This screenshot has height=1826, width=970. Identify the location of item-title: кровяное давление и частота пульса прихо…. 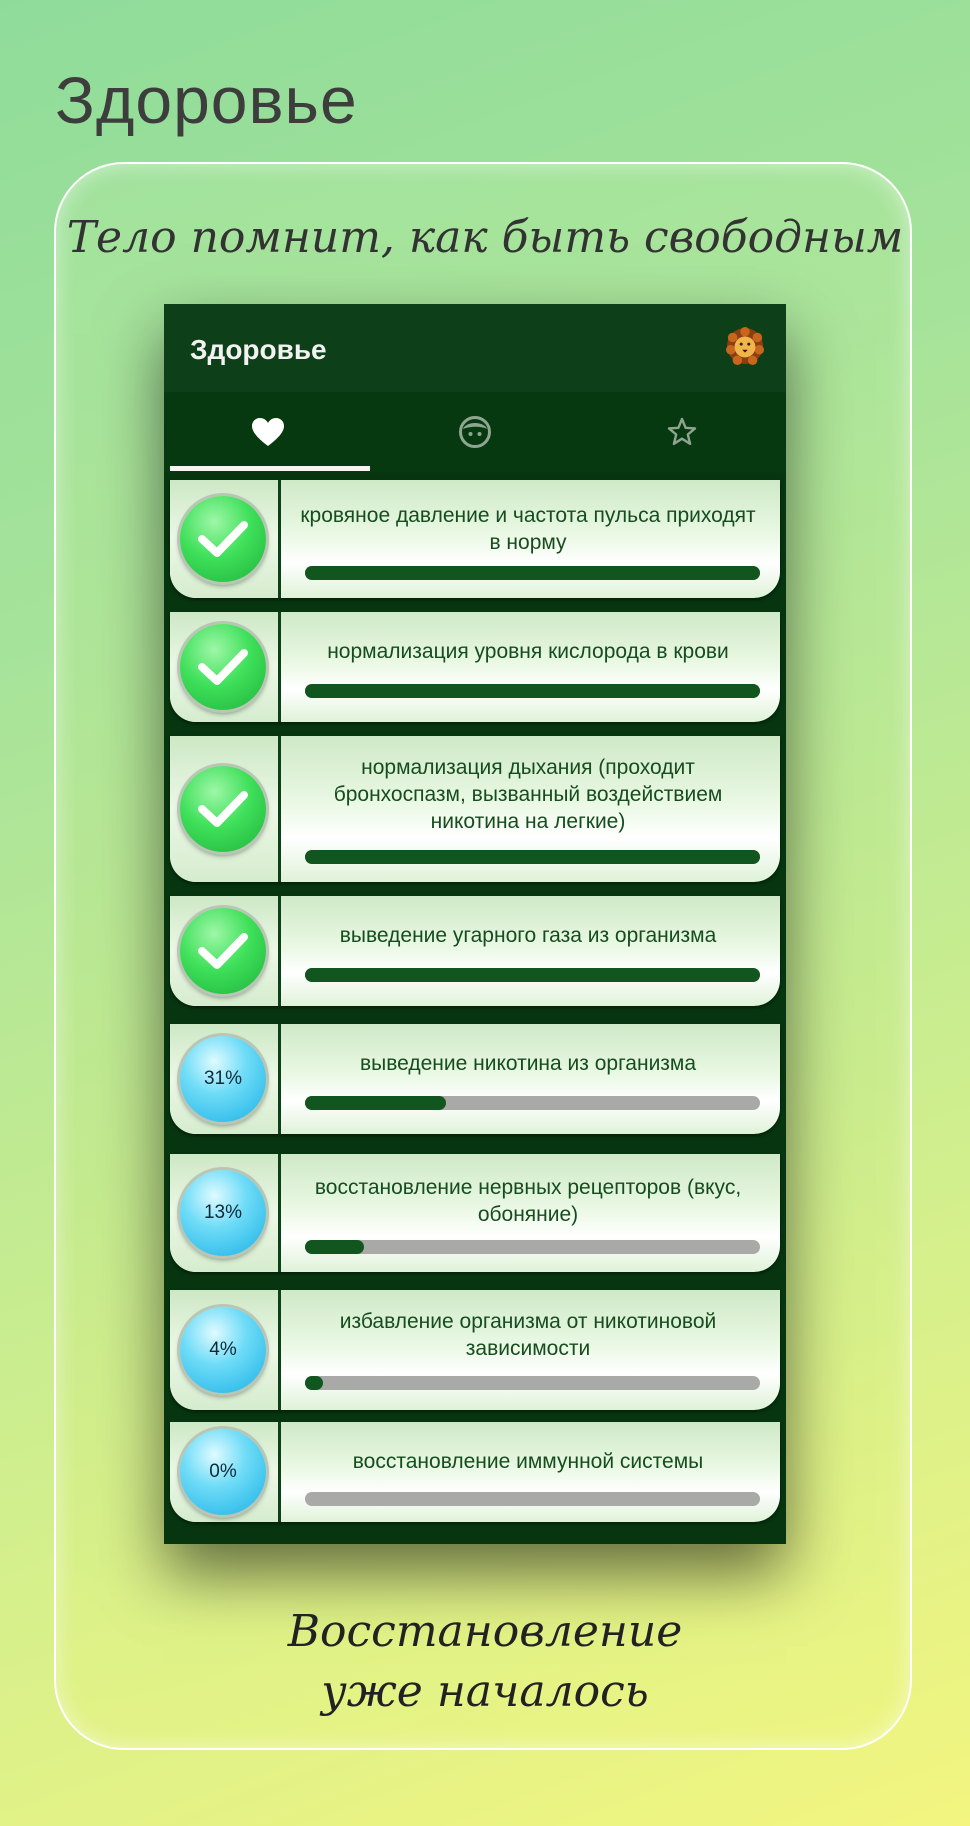
(528, 529).